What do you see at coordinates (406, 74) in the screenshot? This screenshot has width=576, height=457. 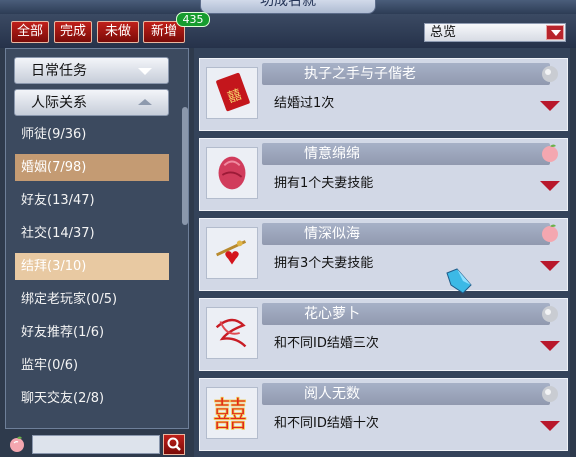 I see `achievement-title: 执子之手与子偕老` at bounding box center [406, 74].